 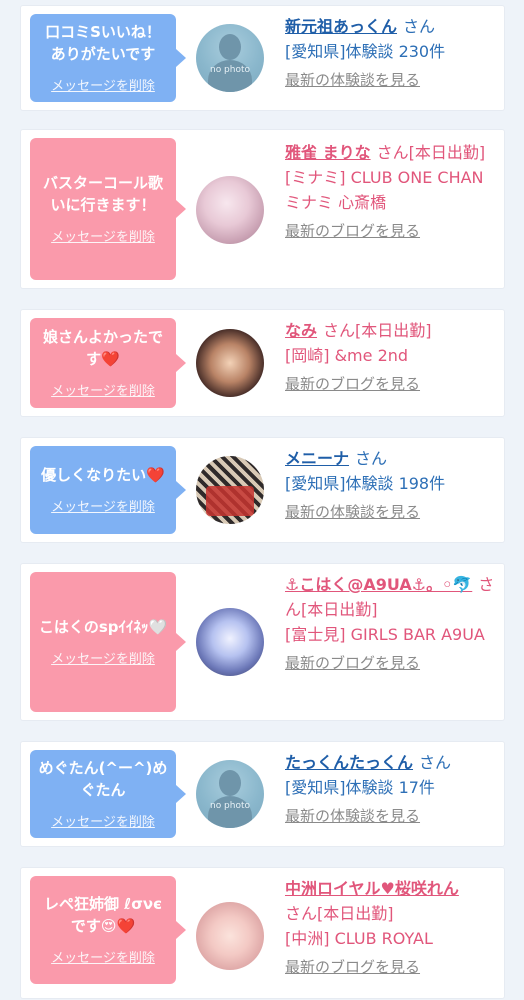 What do you see at coordinates (103, 778) in the screenshot?
I see `message-text: めぐたん(^ー^)めぐたん` at bounding box center [103, 778].